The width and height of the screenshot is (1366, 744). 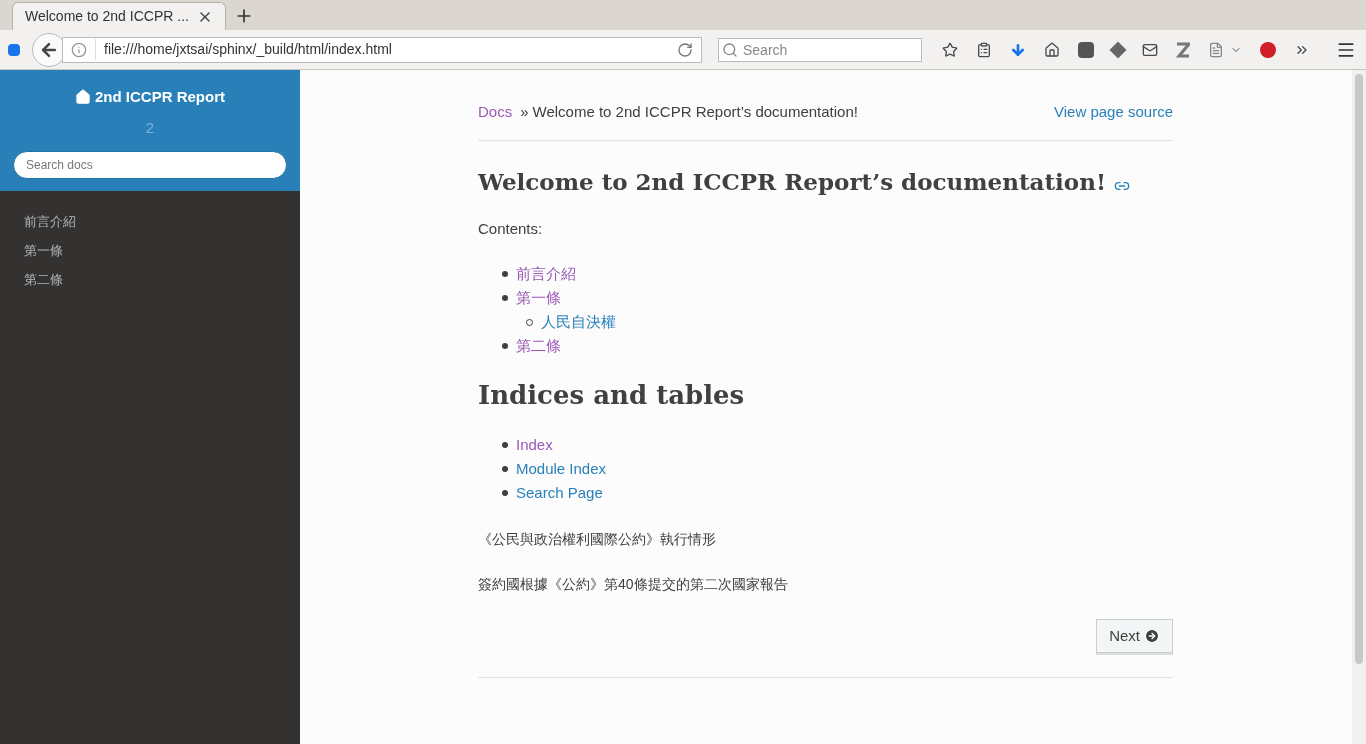 What do you see at coordinates (597, 539) in the screenshot?
I see `paragraph: 《公民與政治權利國際公約》執行情形` at bounding box center [597, 539].